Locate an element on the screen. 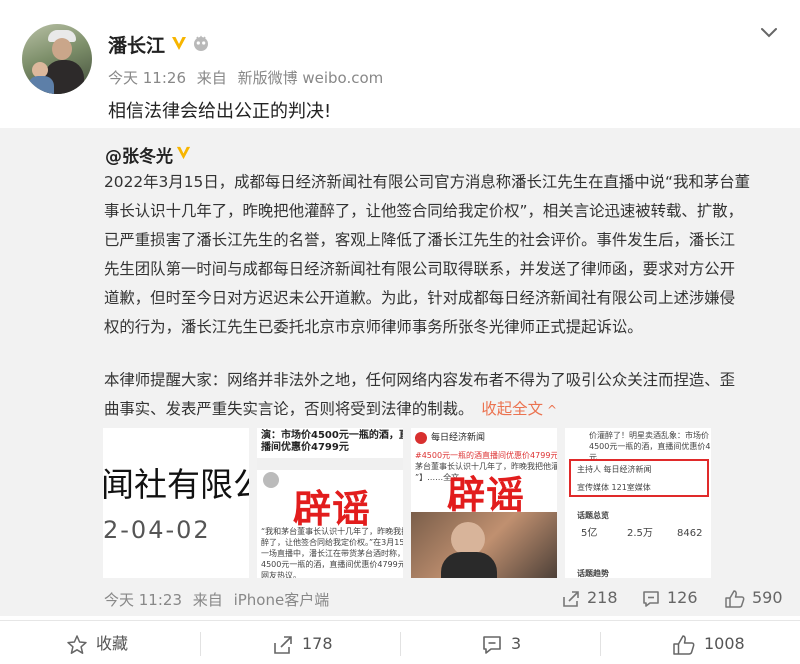  like-button: 1008 is located at coordinates (708, 644).